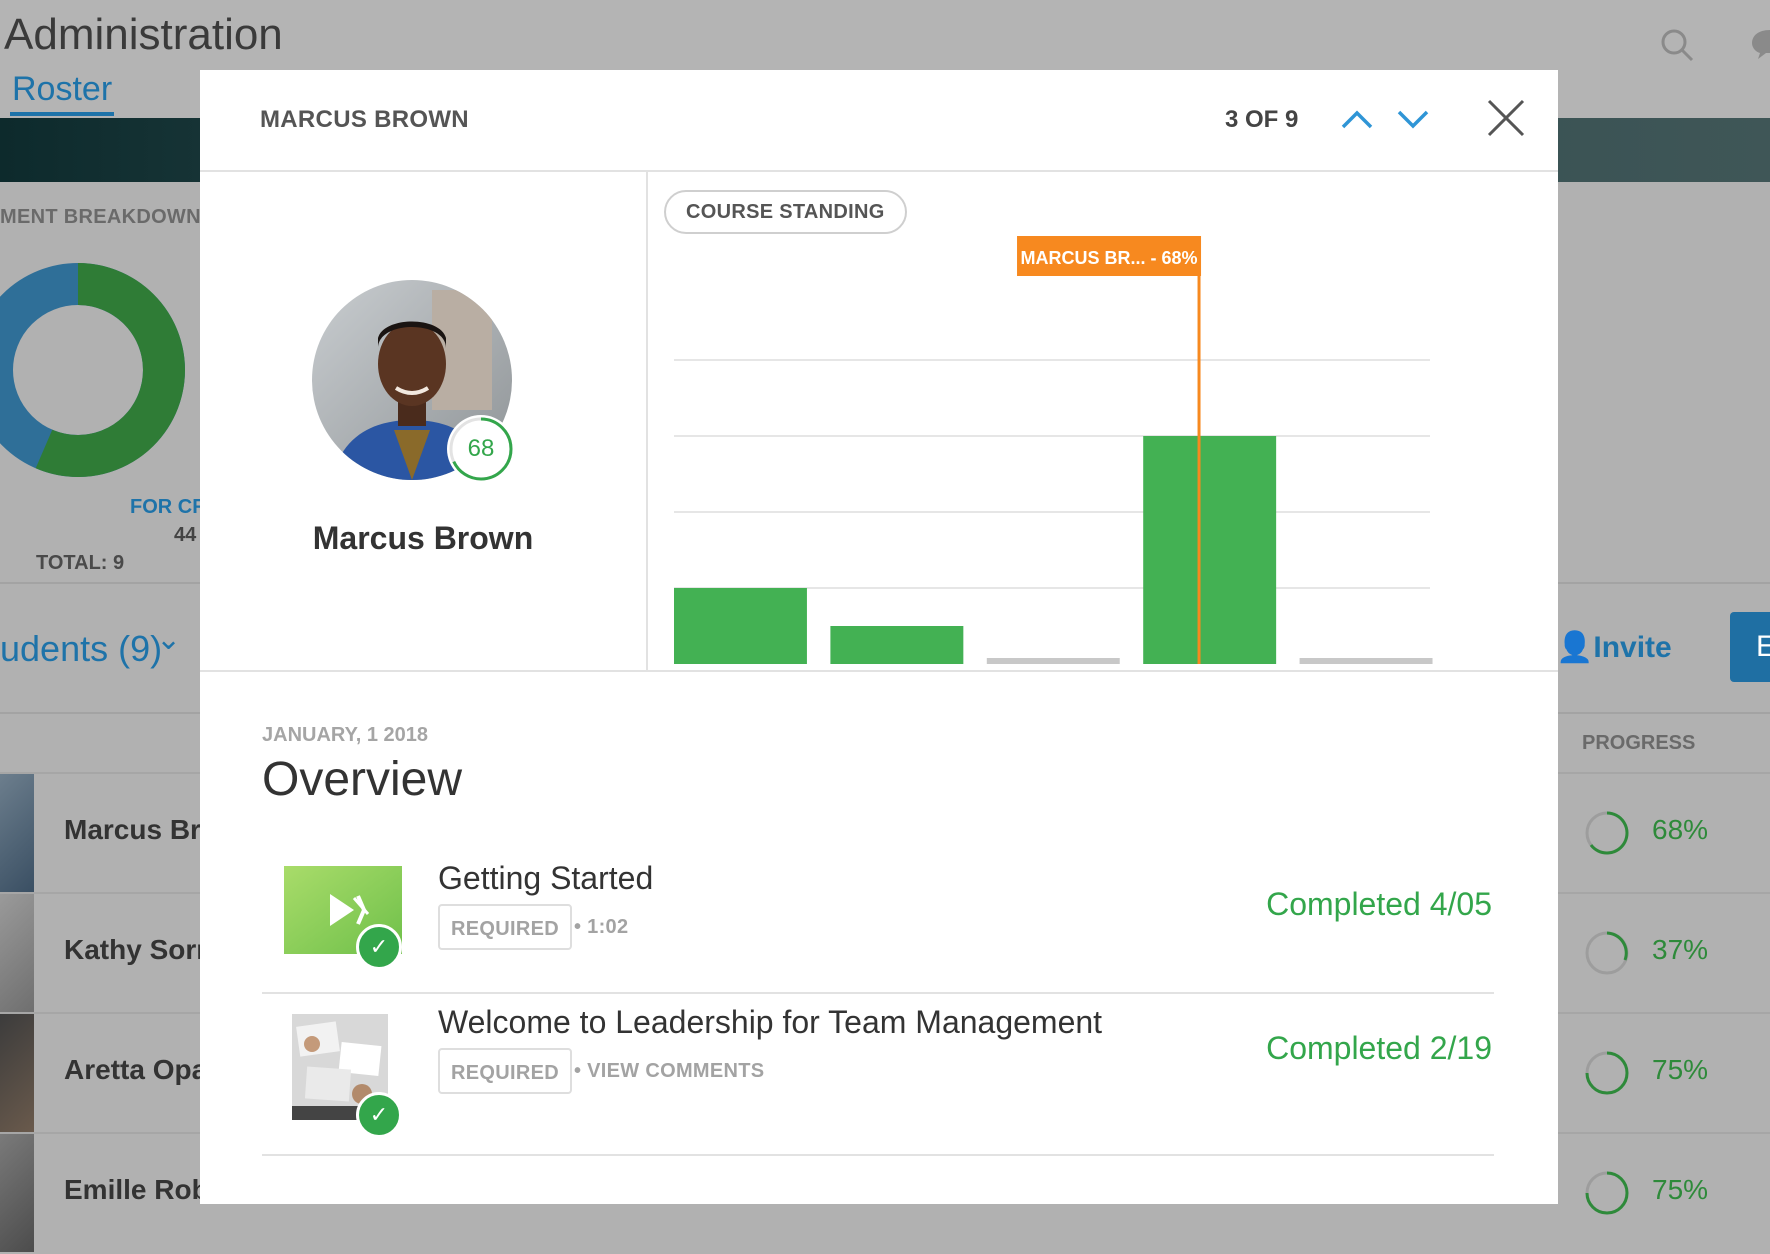 This screenshot has height=1254, width=1770. I want to click on breakdown-total: TOTAL: 9, so click(80, 563).